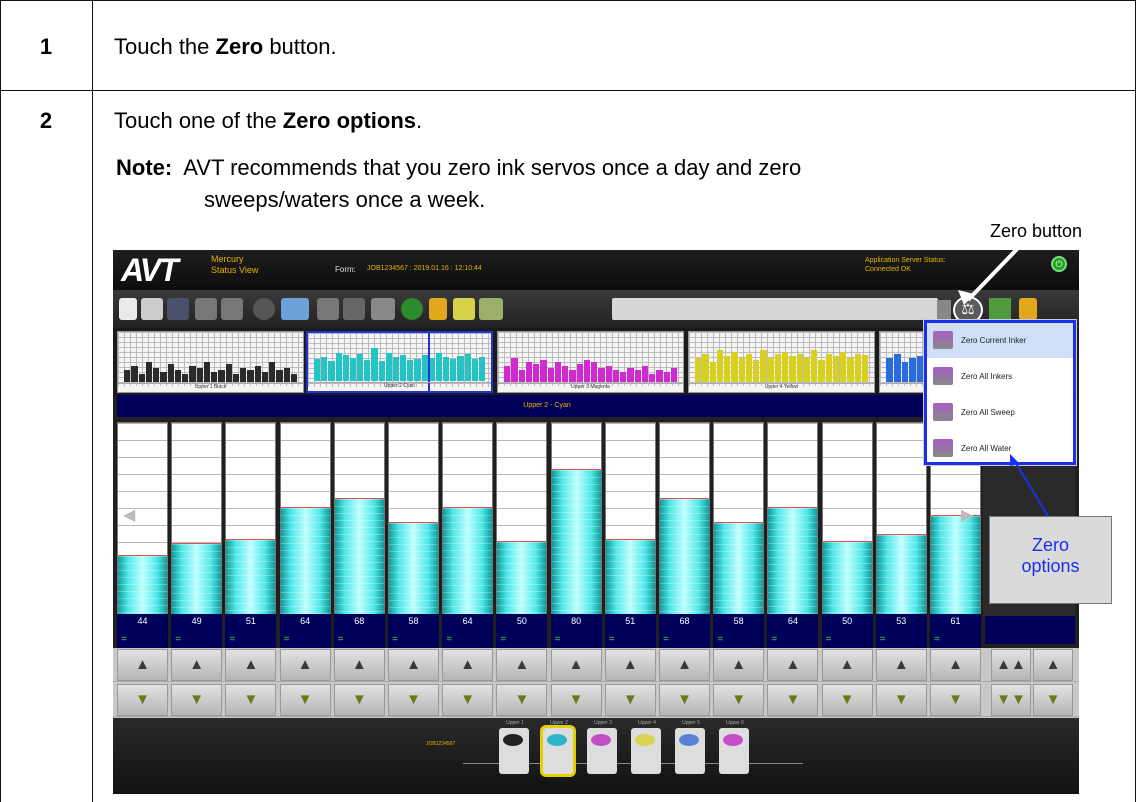 This screenshot has height=802, width=1136. I want to click on decrease-row: ▼ ▼ ▼ ▼ ▼ ▼ ▼ ▼ ▼ ▼ ▼ ▼ ▼ ▼ ▼ ▼ ▼▼ ▼, so click(596, 700).